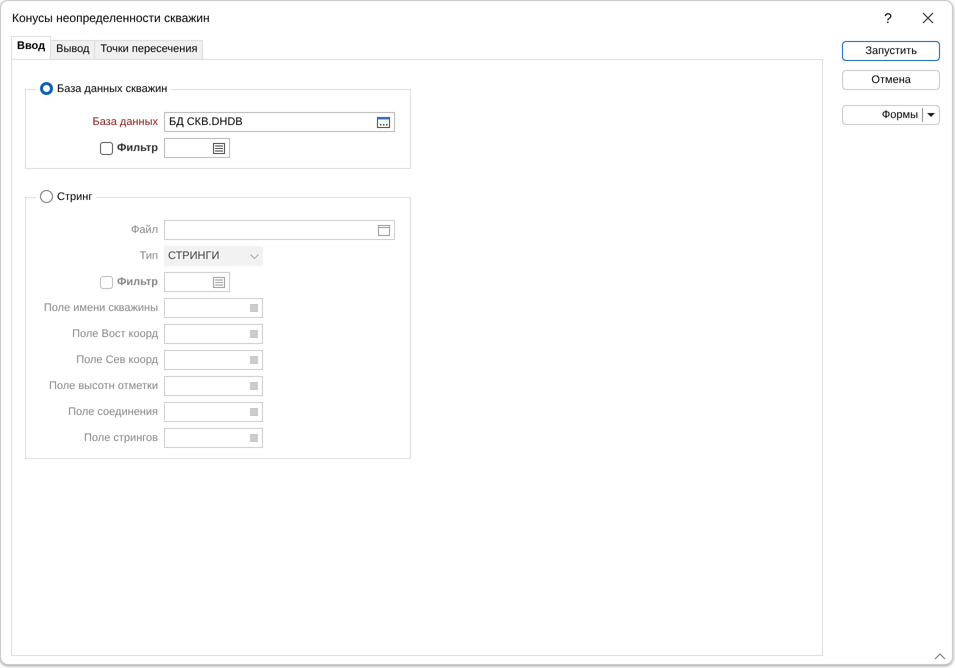 This screenshot has height=668, width=955. What do you see at coordinates (891, 80) in the screenshot?
I see `cancel-button: Отмена` at bounding box center [891, 80].